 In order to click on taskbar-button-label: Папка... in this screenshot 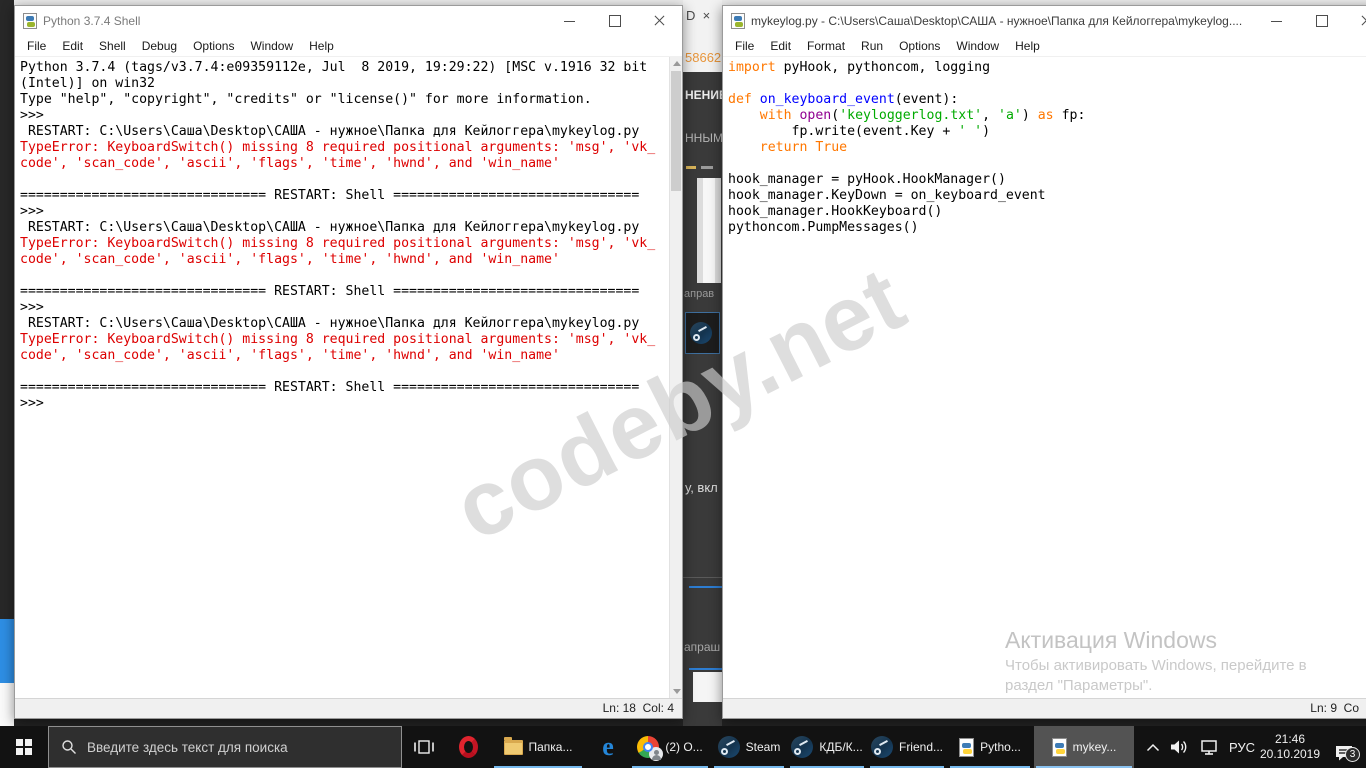, I will do `click(550, 747)`.